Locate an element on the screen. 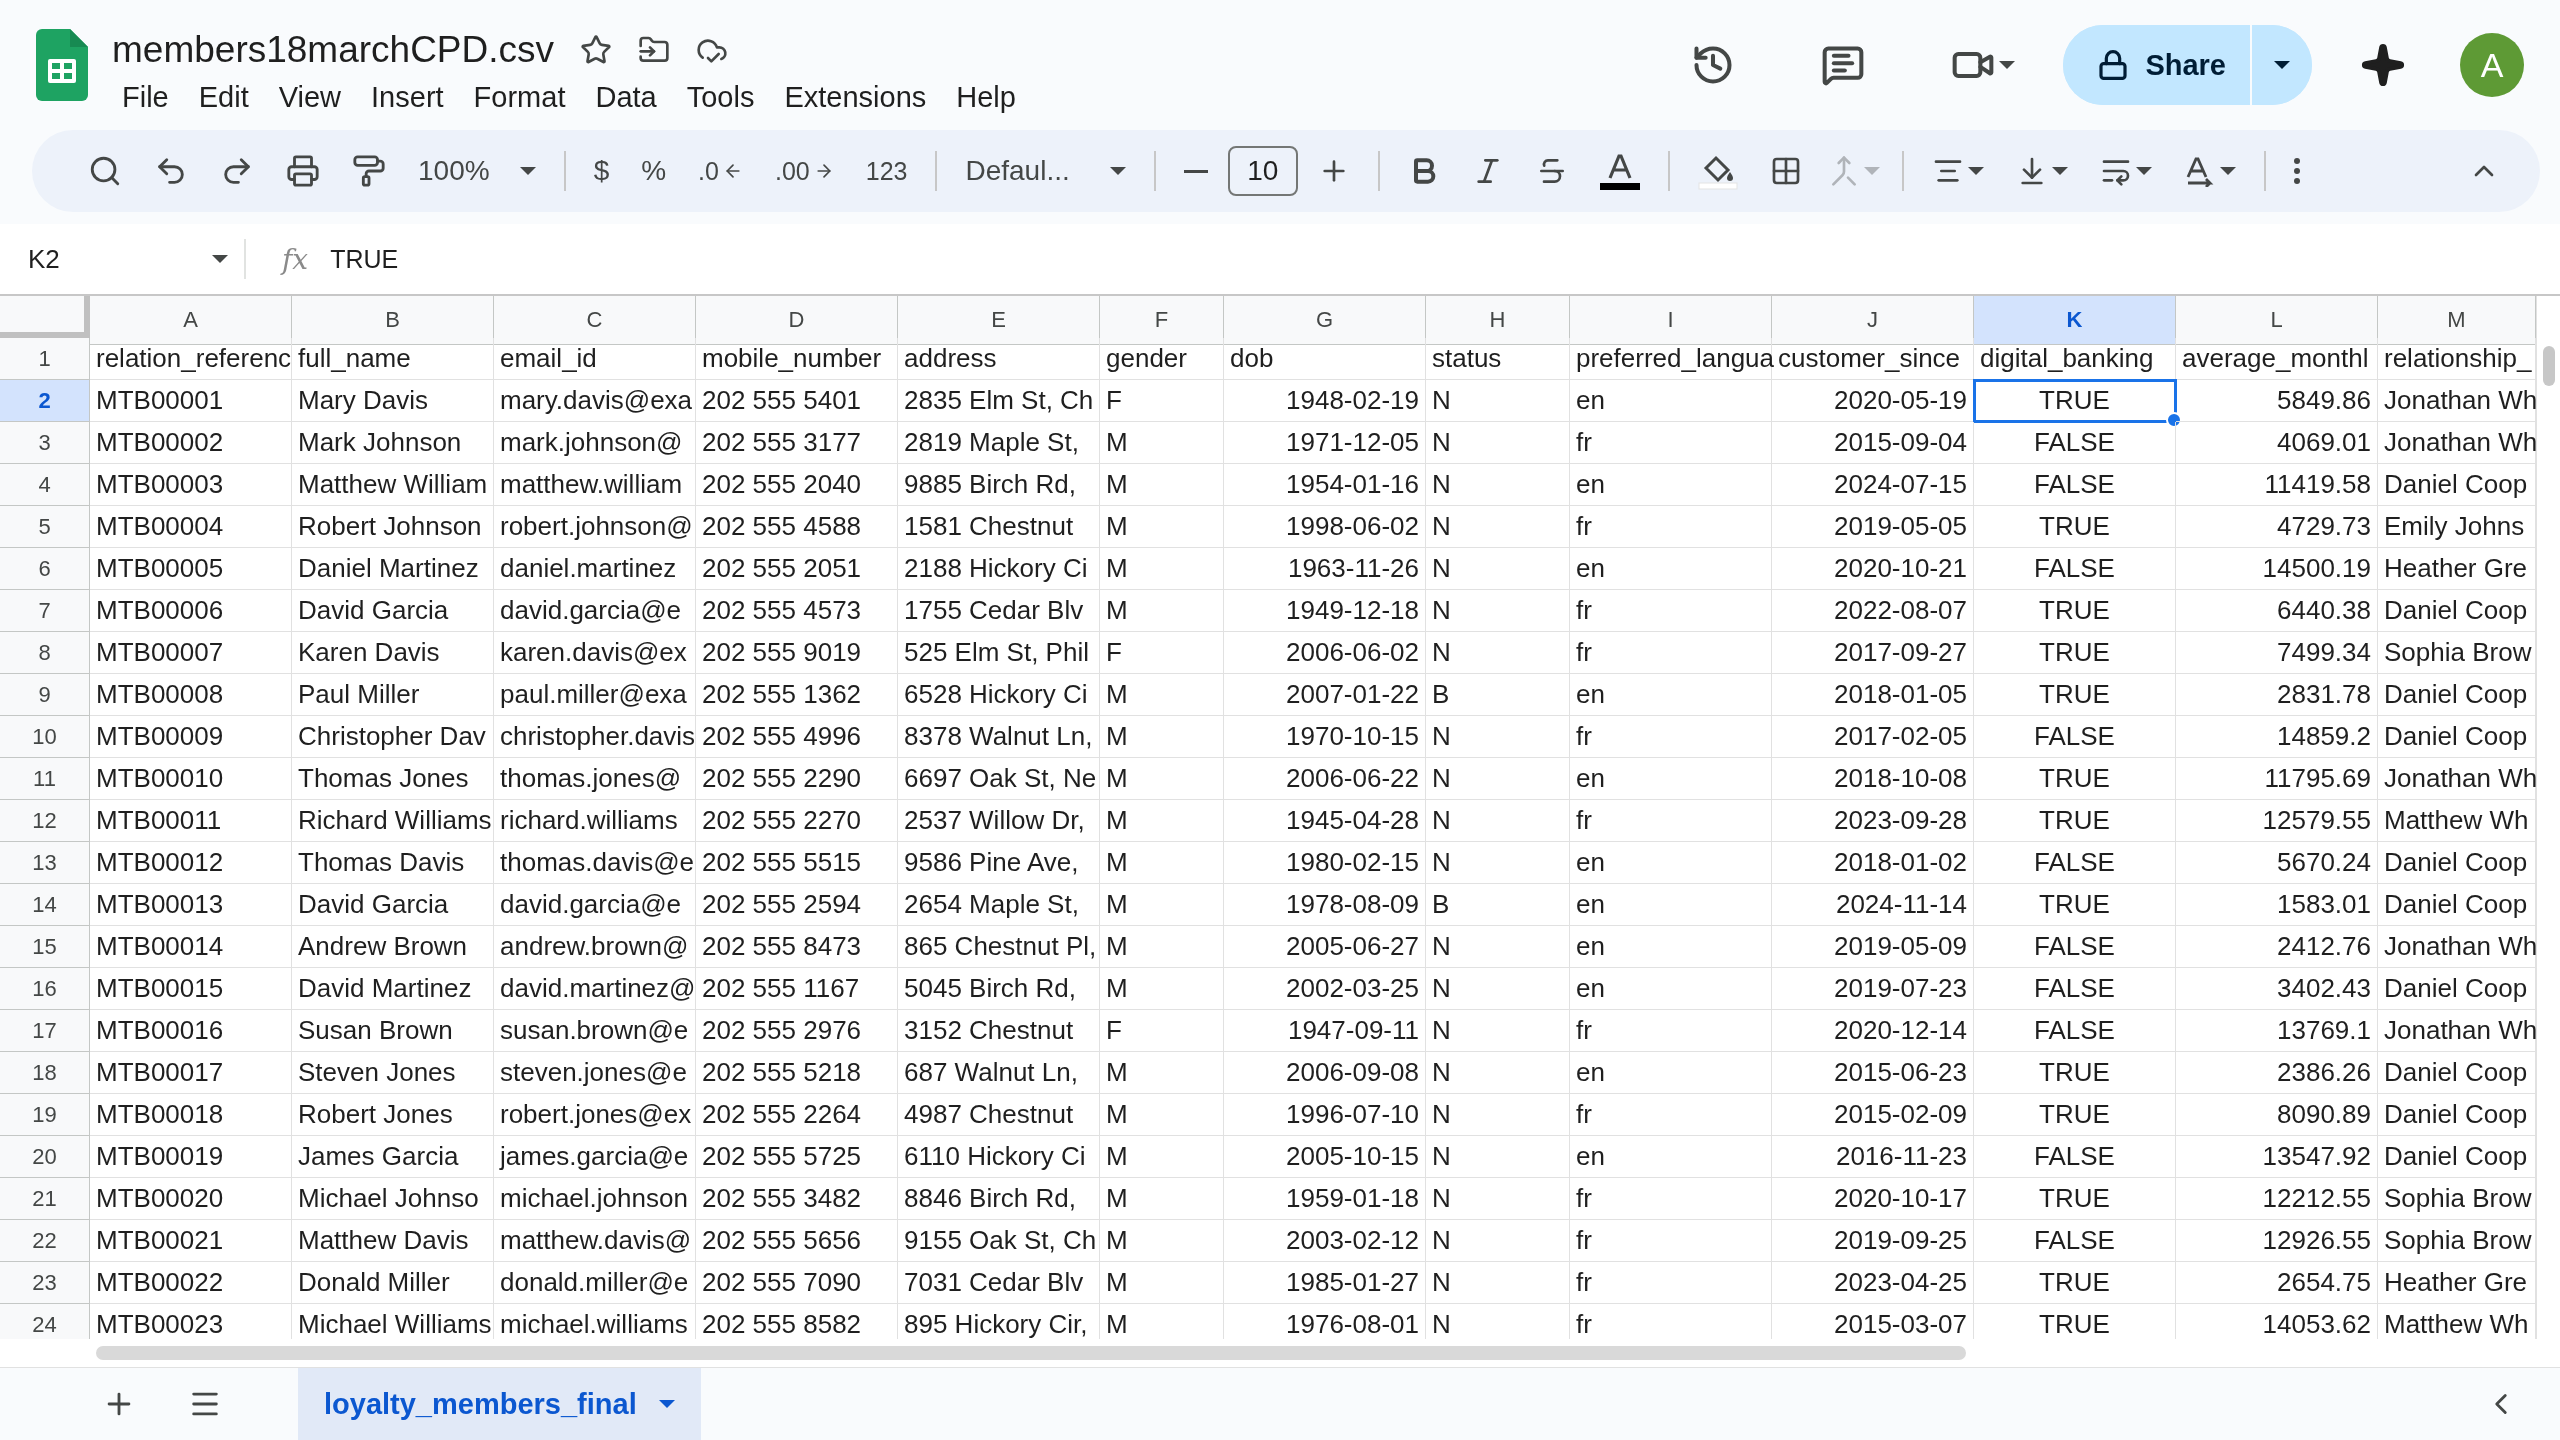 This screenshot has height=1440, width=2560. table-cell: 202 555 2040 is located at coordinates (797, 485).